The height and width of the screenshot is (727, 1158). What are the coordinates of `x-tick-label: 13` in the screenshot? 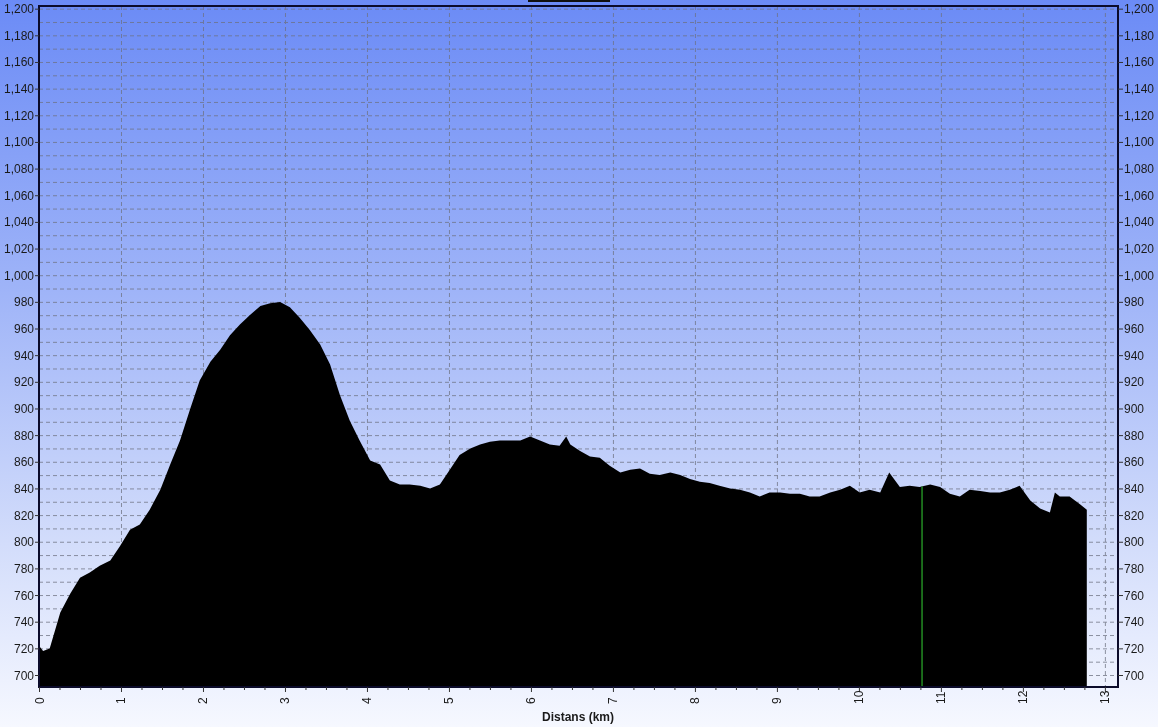 It's located at (1105, 697).